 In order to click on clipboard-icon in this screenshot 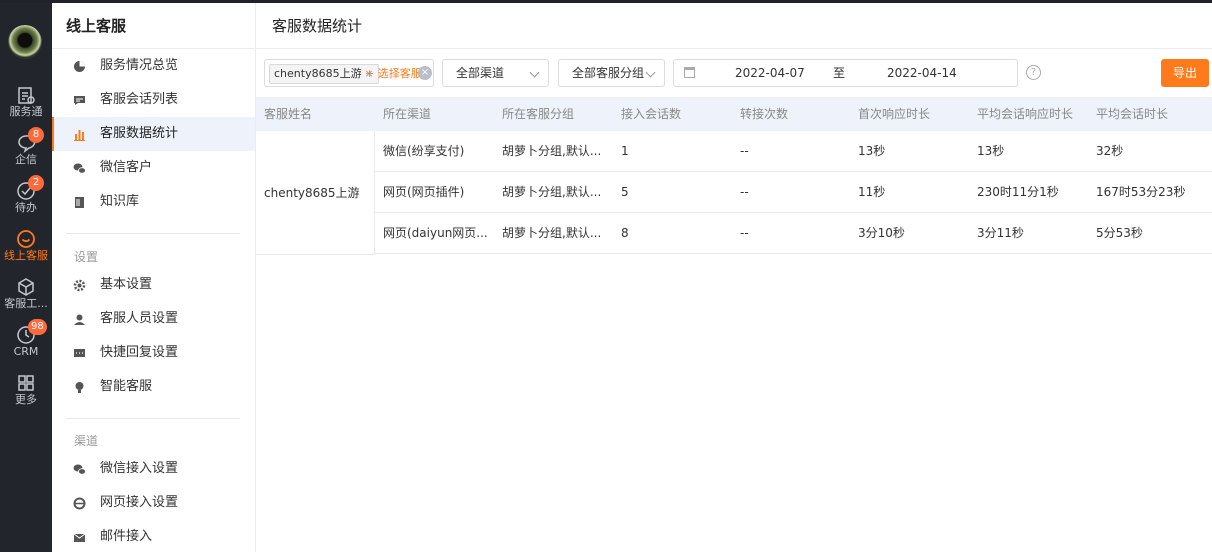, I will do `click(26, 95)`.